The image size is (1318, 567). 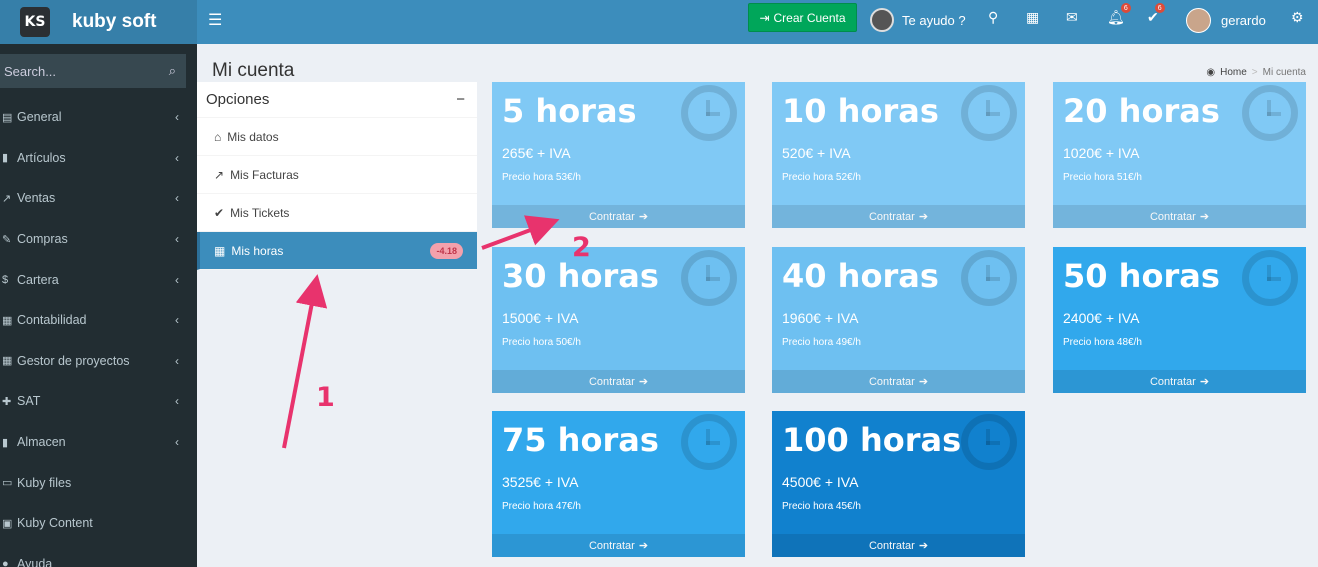 What do you see at coordinates (98, 239) in the screenshot?
I see `sidebar-item-compras: ✎ Compras ‹` at bounding box center [98, 239].